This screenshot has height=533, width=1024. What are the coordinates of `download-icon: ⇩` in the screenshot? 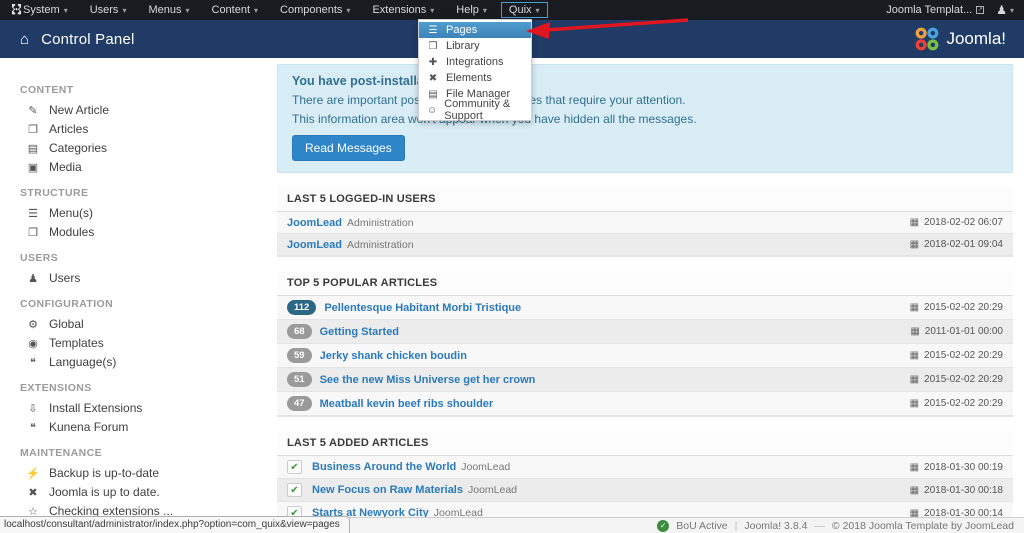 It's located at (33, 408).